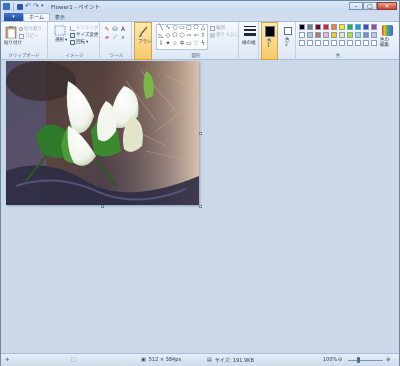 The image size is (400, 366). I want to click on select-label-wrap: 選択 ▾, so click(61, 40).